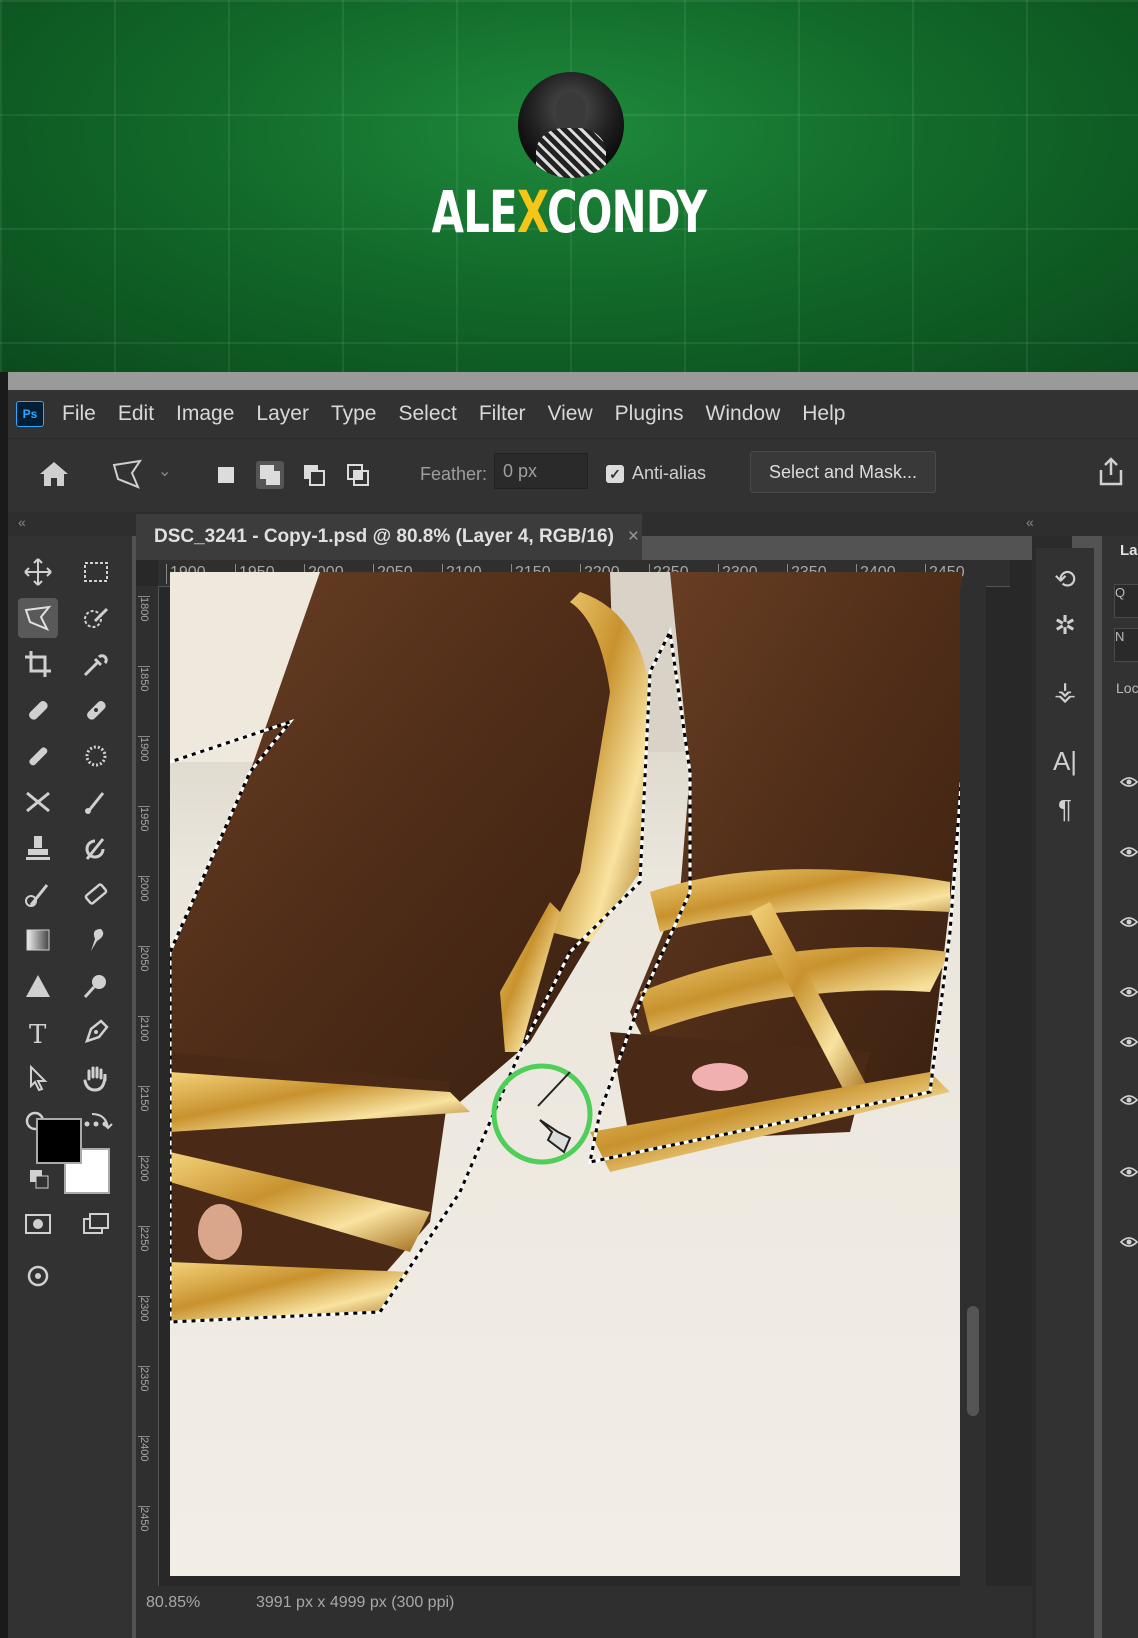  Describe the element at coordinates (1065, 691) in the screenshot. I see `libraries-panel-icon: ⚶` at that location.